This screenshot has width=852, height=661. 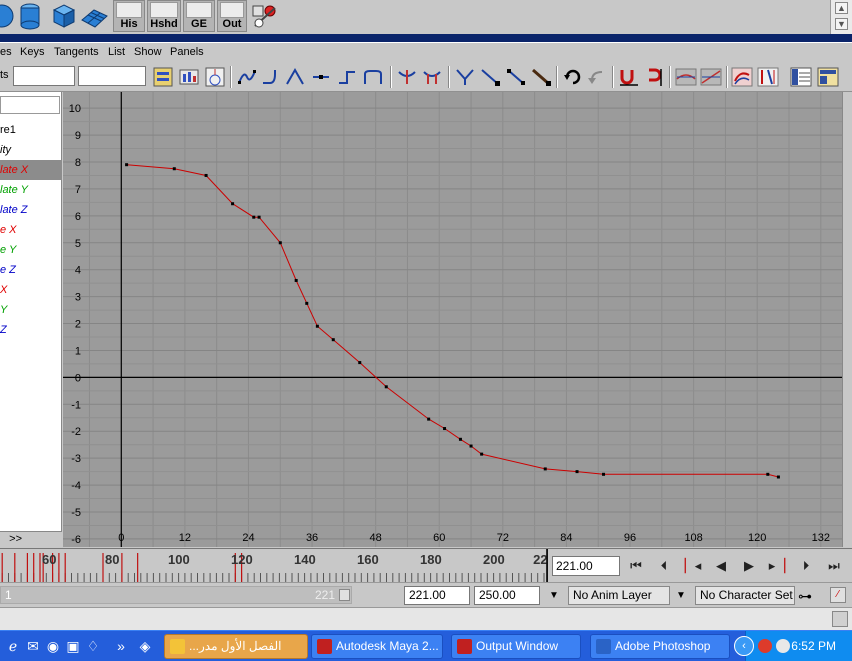 What do you see at coordinates (828, 77) in the screenshot?
I see `attribute-editor-icon` at bounding box center [828, 77].